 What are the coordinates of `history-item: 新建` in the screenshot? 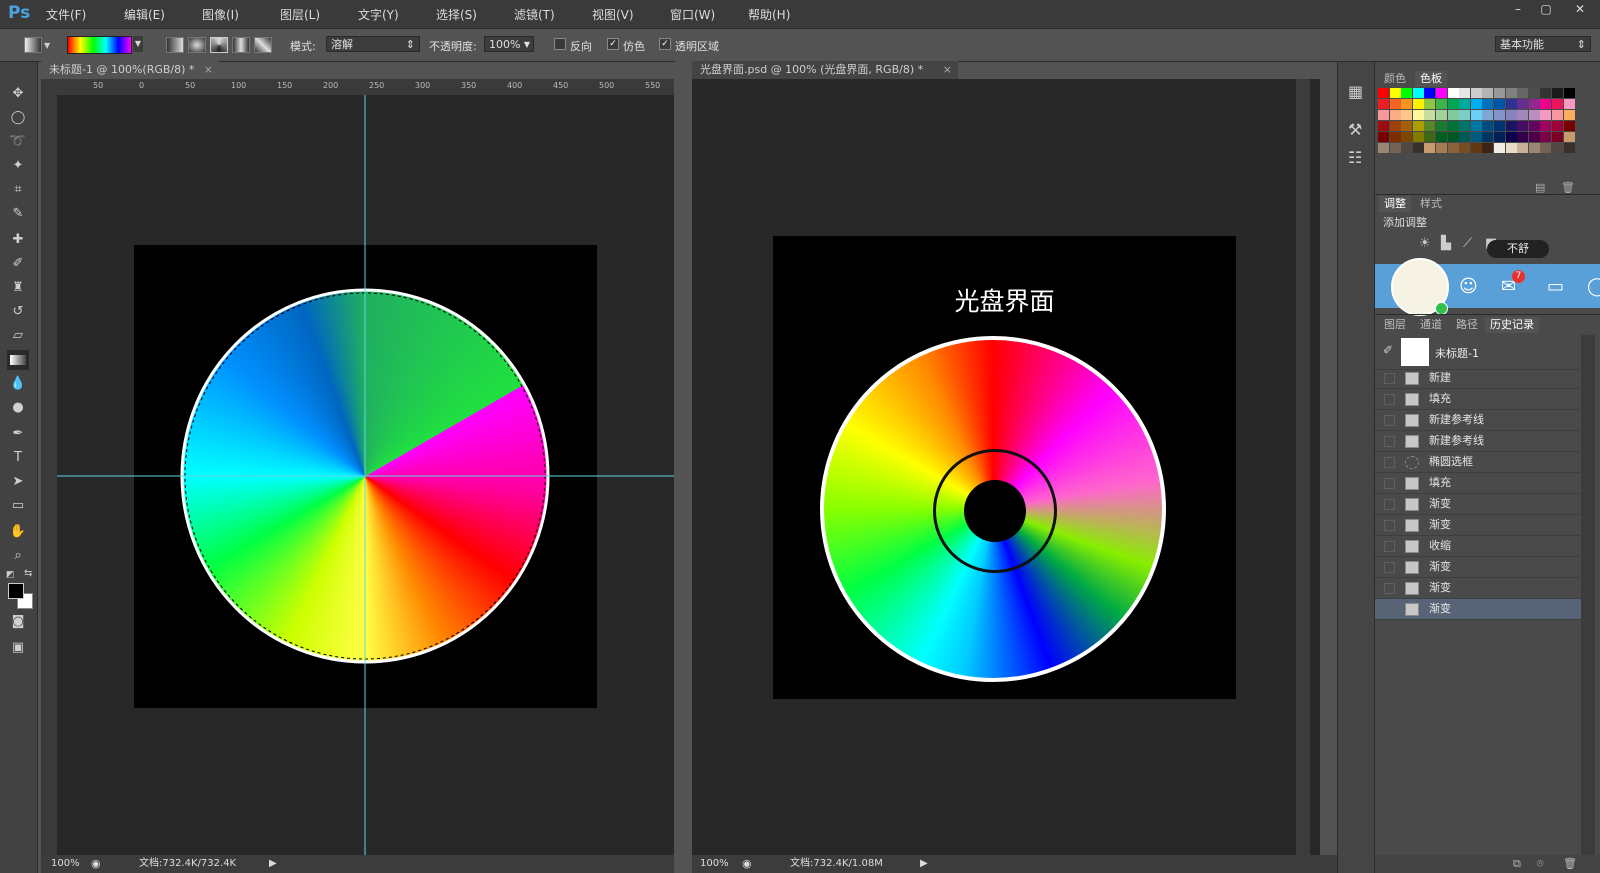 It's located at (1478, 378).